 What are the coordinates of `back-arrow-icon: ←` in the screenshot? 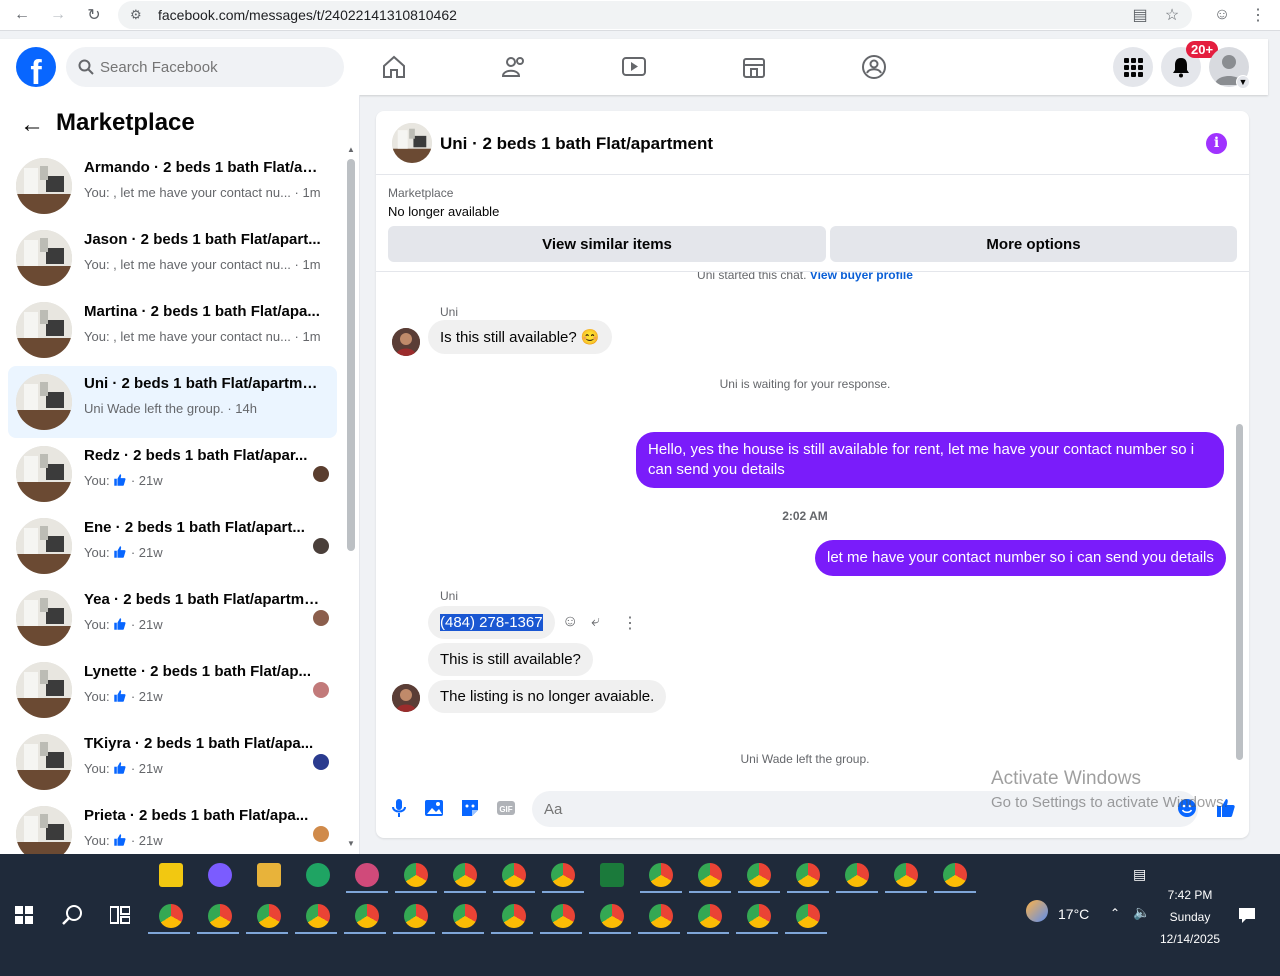 It's located at (32, 125).